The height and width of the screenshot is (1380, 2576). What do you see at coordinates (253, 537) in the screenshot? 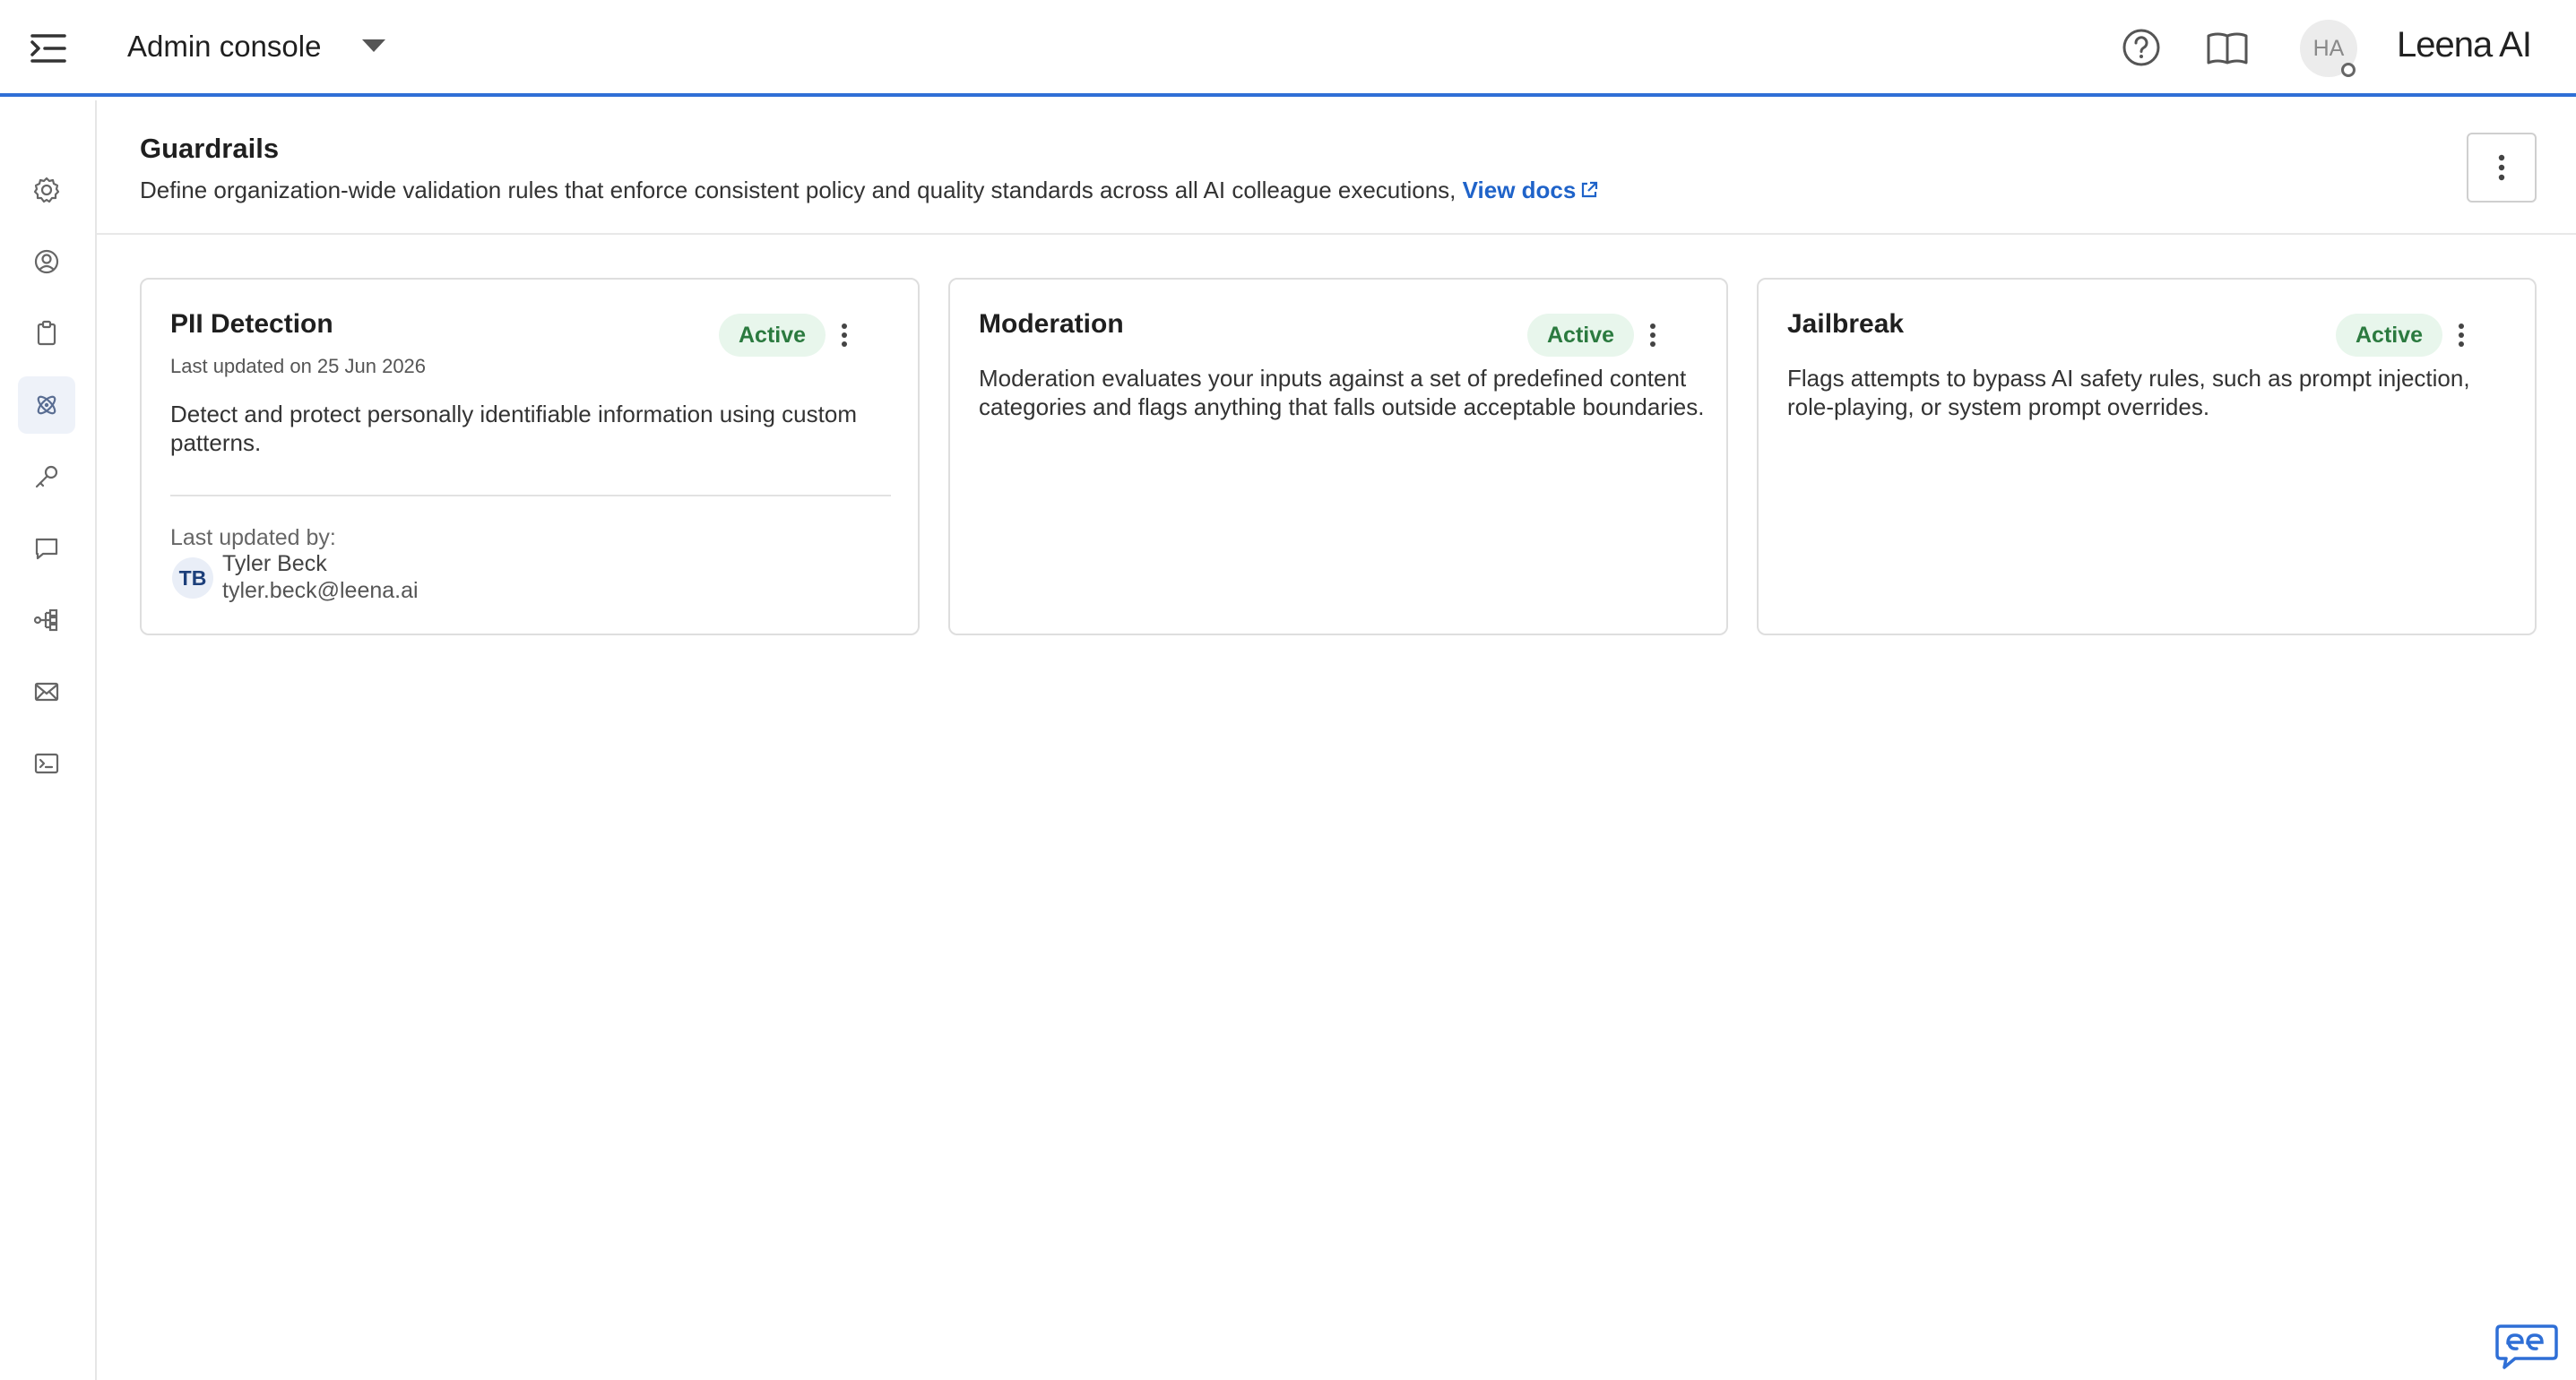
I see `updated-by-label: Last updated by:` at bounding box center [253, 537].